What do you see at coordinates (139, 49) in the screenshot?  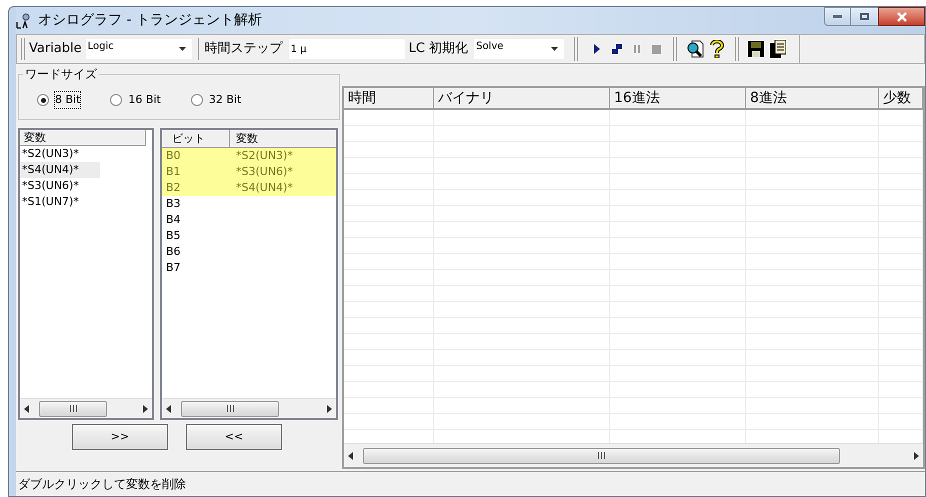 I see `variable-combo: Logic` at bounding box center [139, 49].